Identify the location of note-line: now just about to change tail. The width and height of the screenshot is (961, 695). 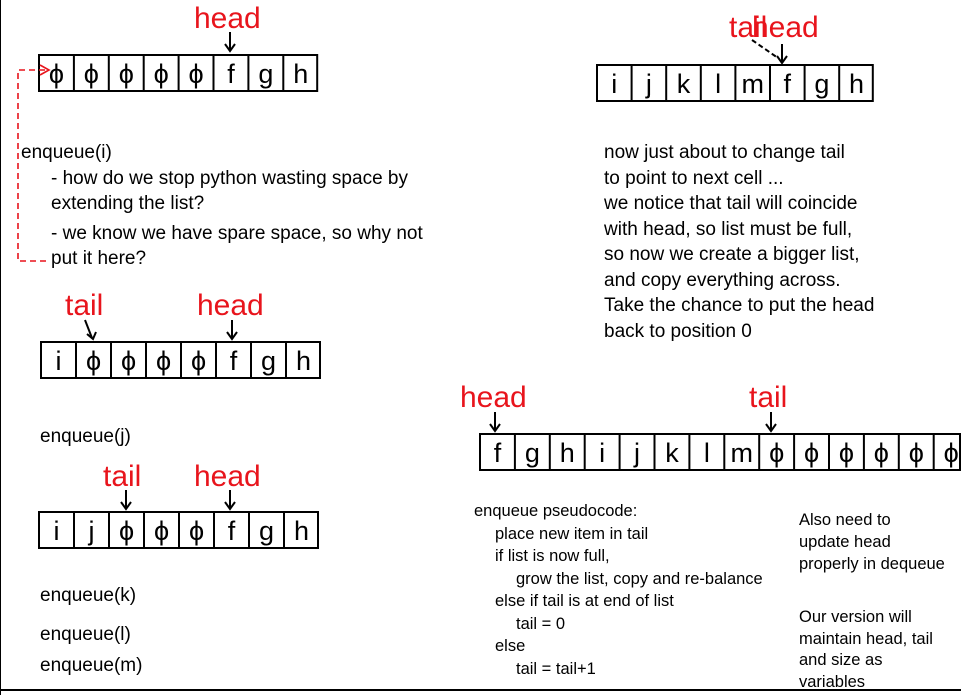
(724, 152).